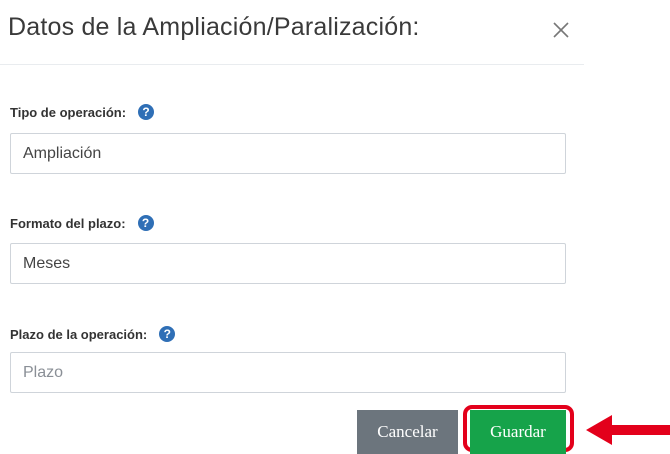 This screenshot has width=670, height=454. I want to click on plazo-operacion-label-text: Plazo de la operación:, so click(79, 334).